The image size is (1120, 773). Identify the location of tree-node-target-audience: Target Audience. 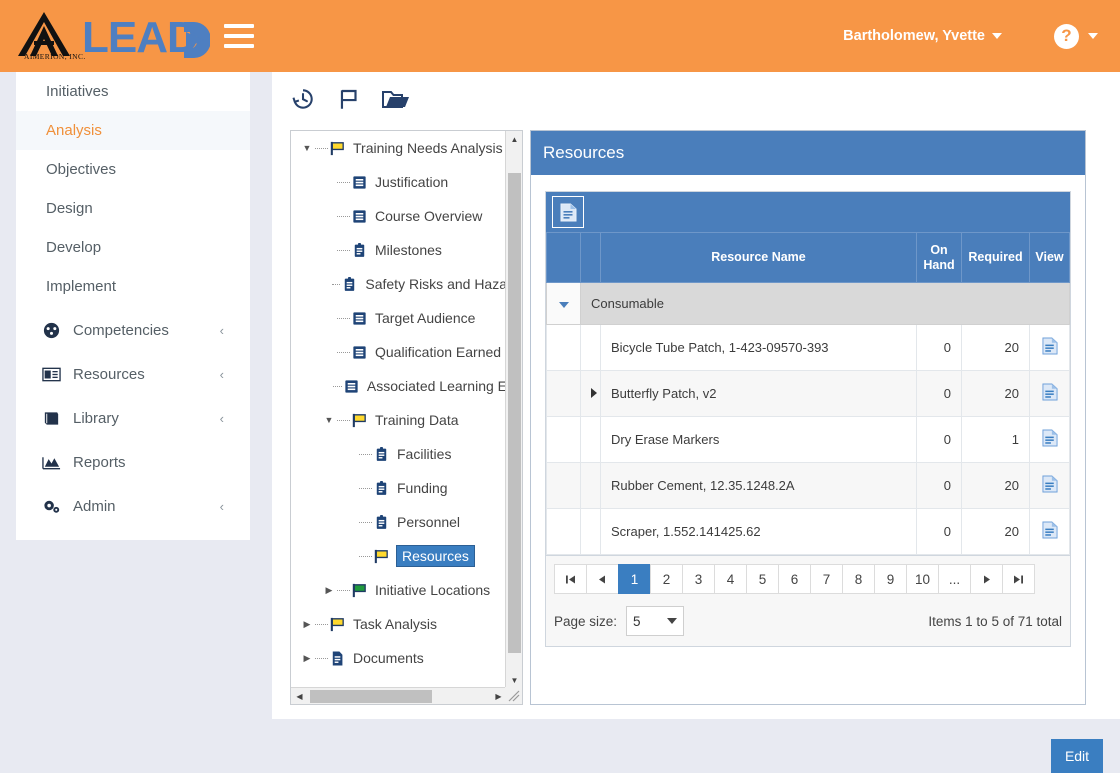
(399, 318).